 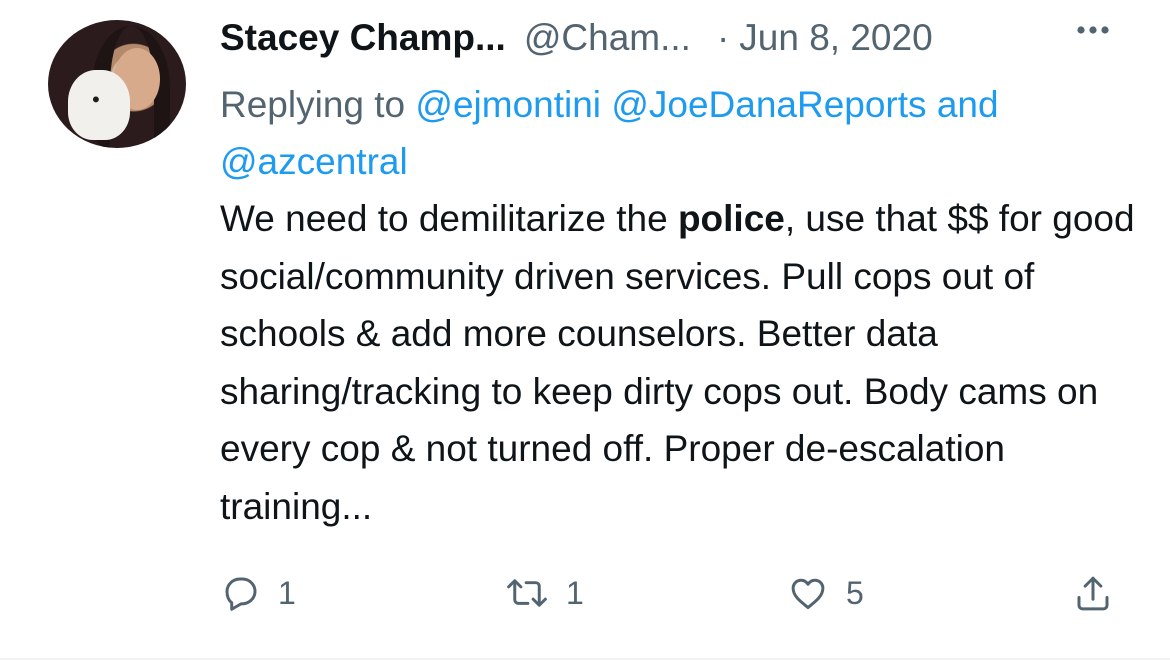 I want to click on tweet-date: Jun 8, 2020, so click(x=835, y=38).